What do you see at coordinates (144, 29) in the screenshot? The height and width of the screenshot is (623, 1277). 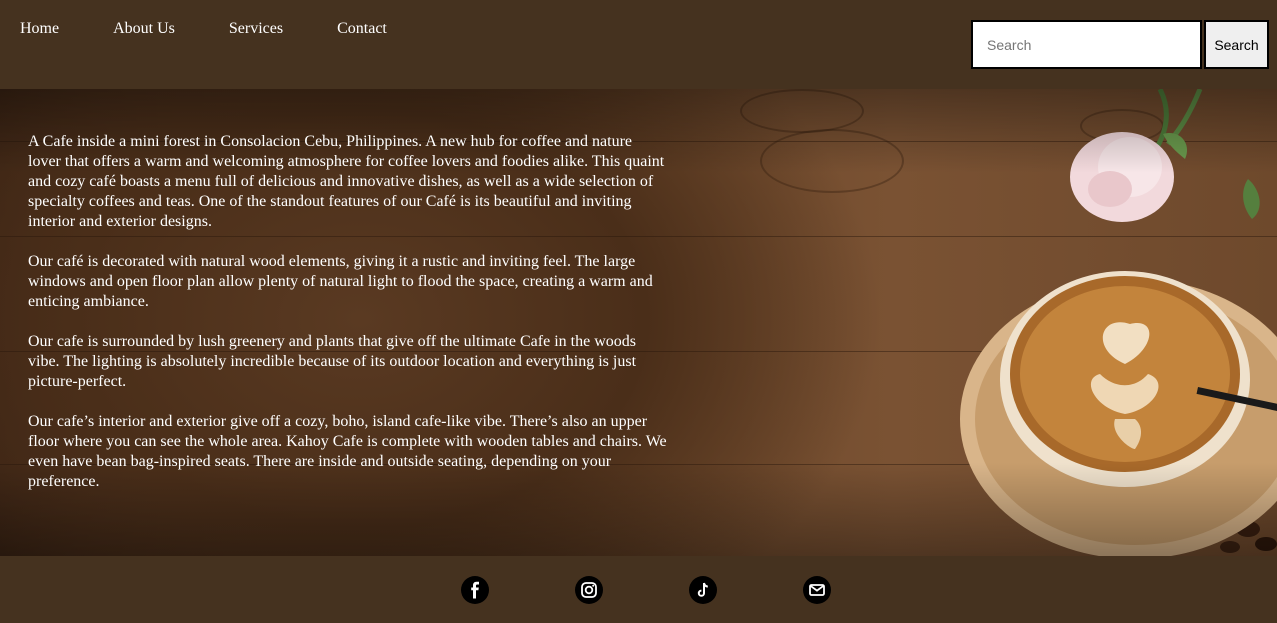 I see `nav-about-link: About Us` at bounding box center [144, 29].